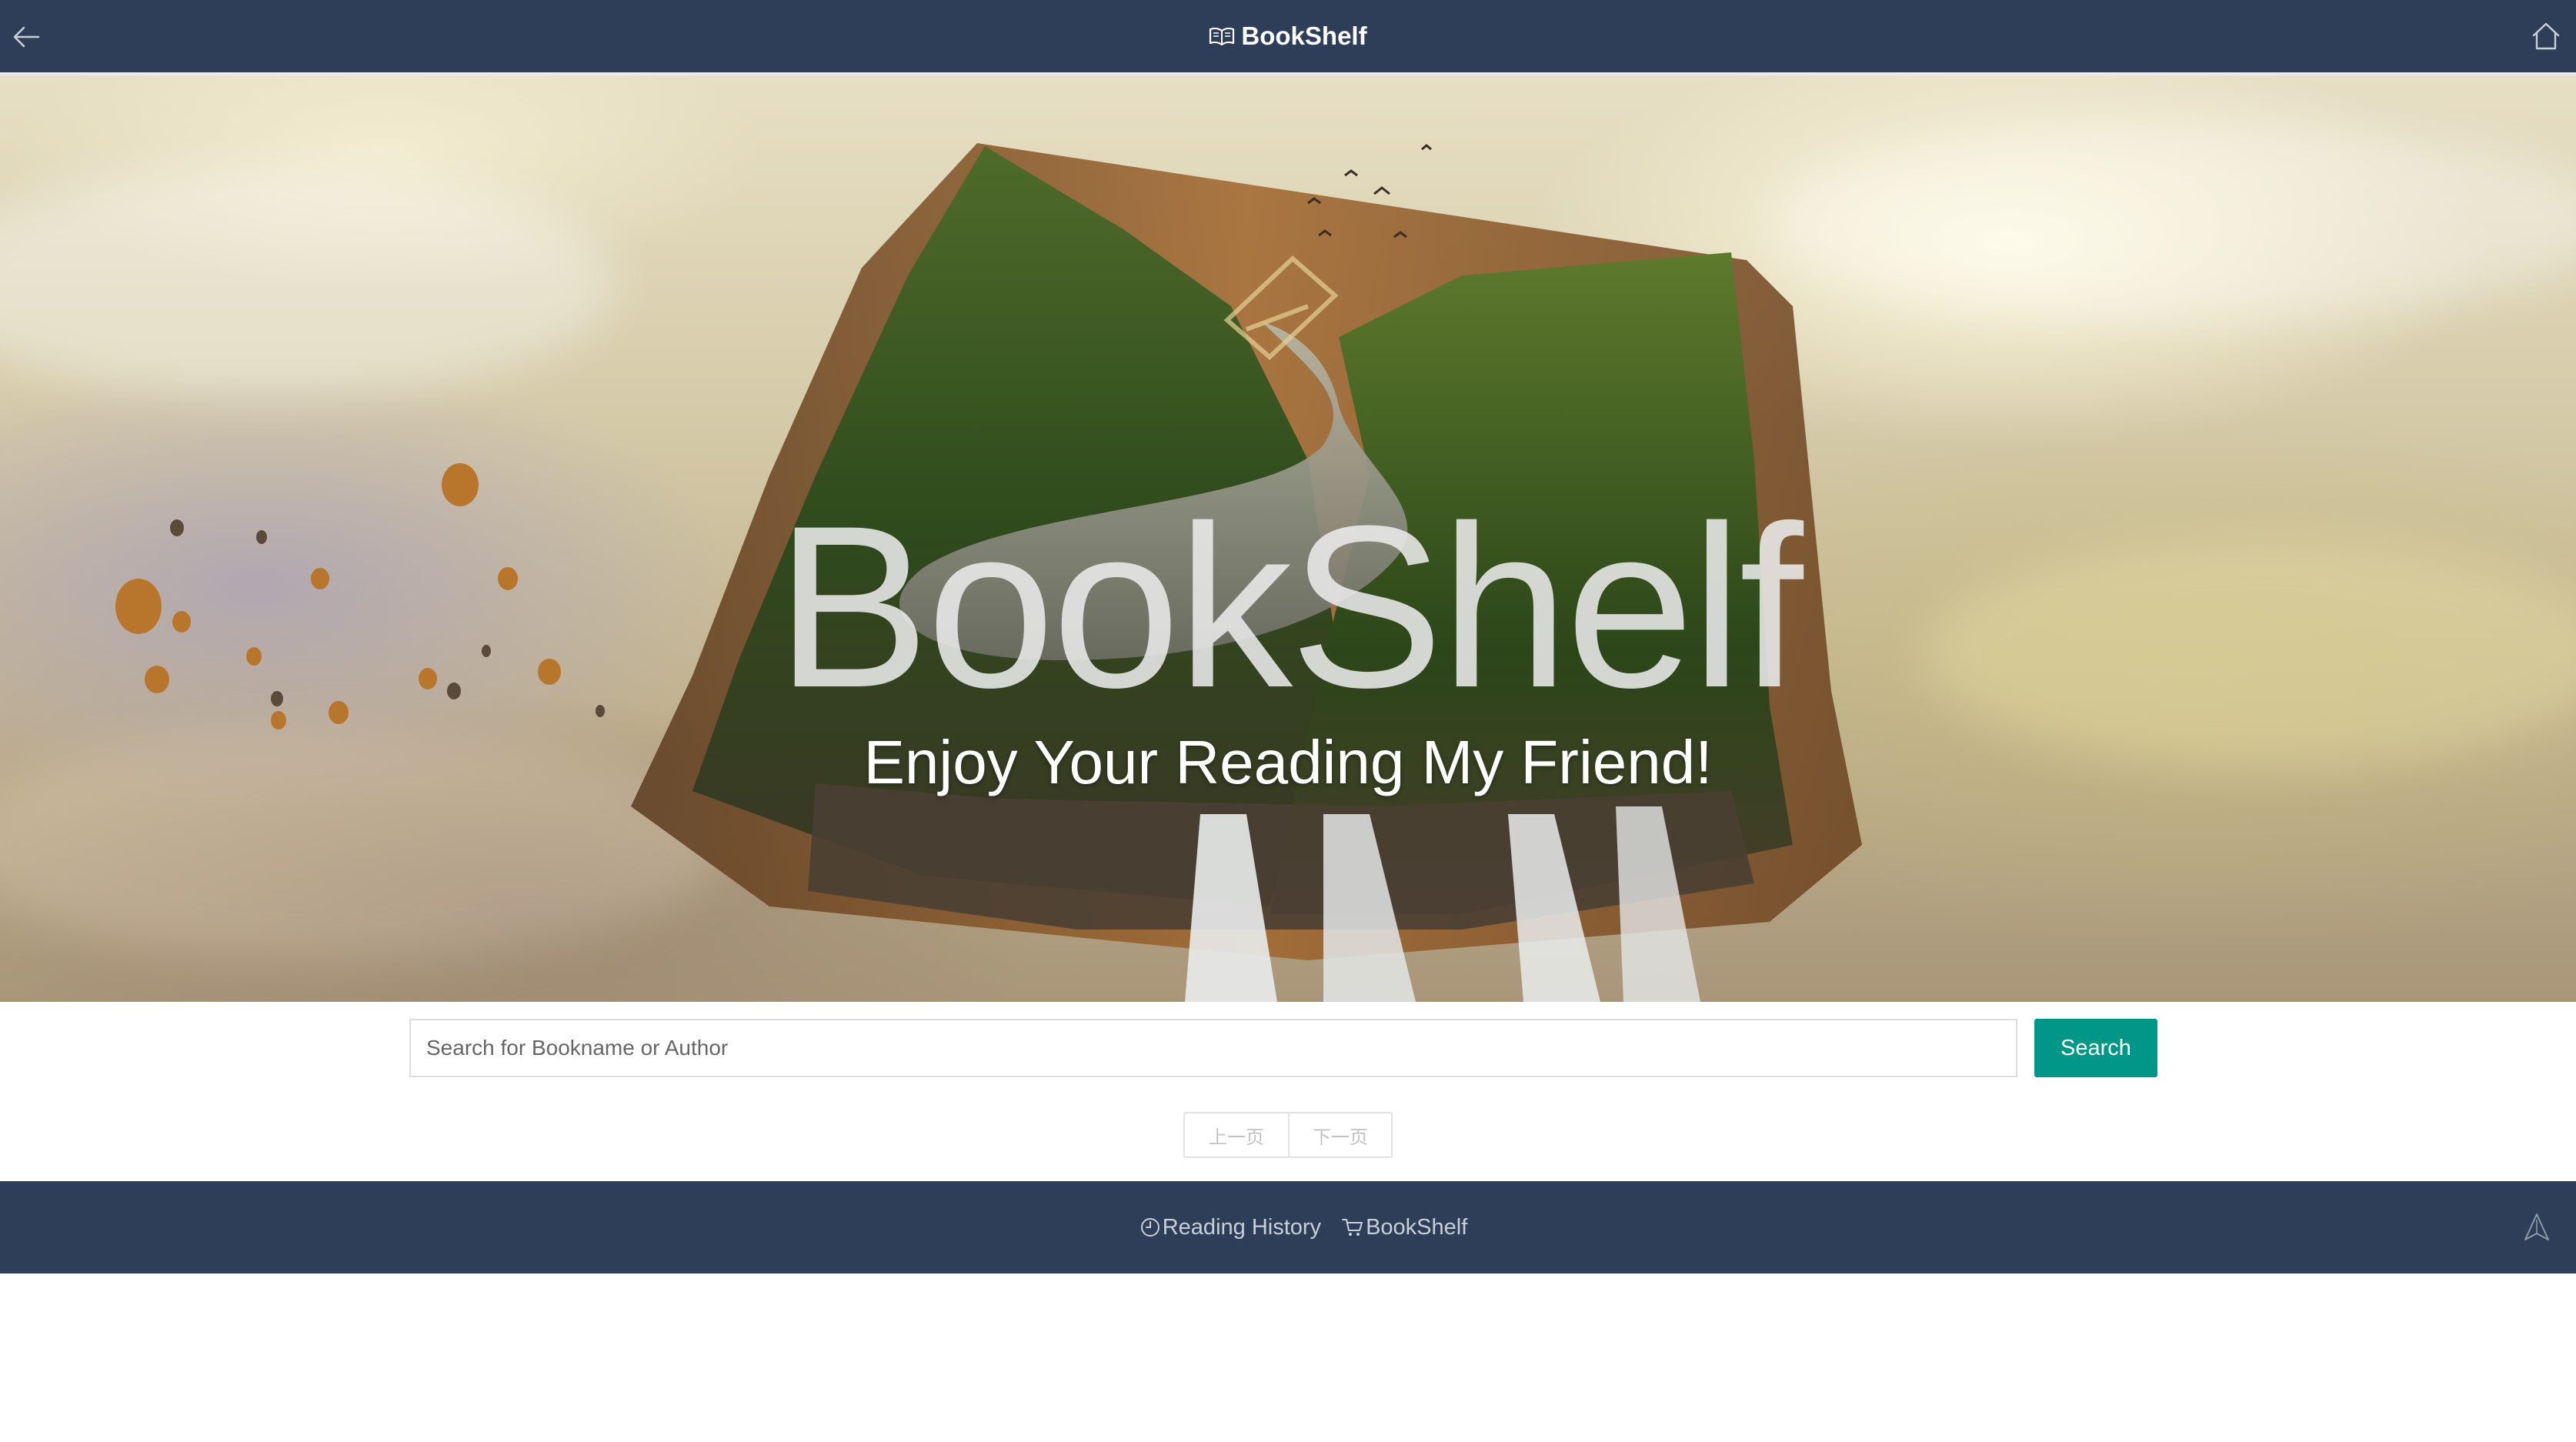  What do you see at coordinates (2095, 1048) in the screenshot?
I see `search-button: Search` at bounding box center [2095, 1048].